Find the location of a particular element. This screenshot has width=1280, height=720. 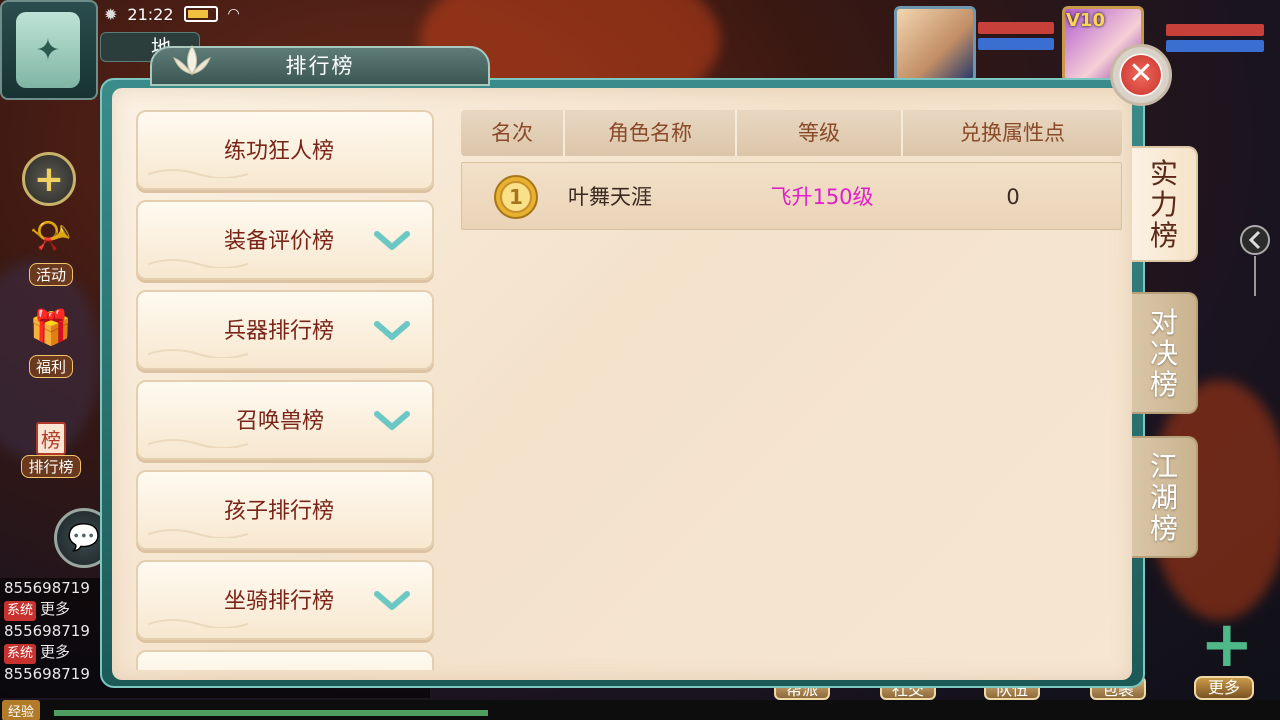

welfare-button: 🎁 福利 is located at coordinates (51, 342).